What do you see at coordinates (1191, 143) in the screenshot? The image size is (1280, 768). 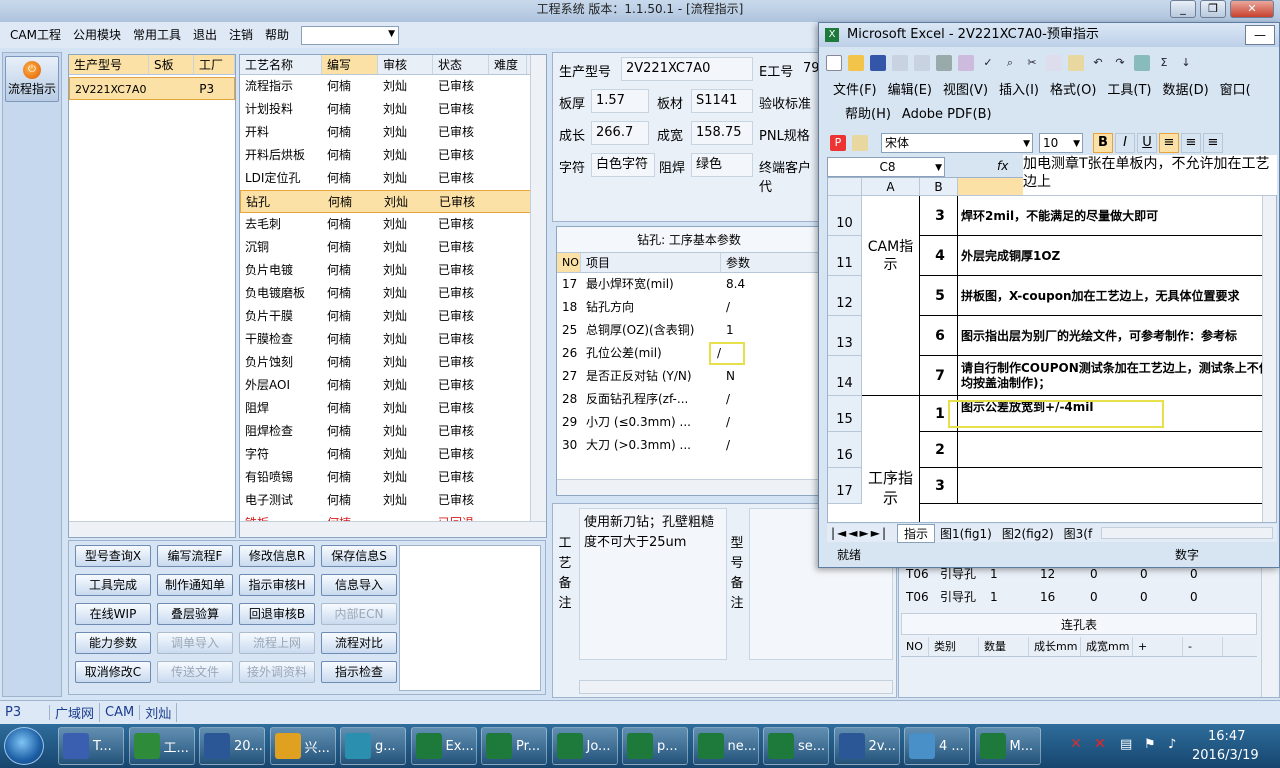 I see `align-center-button: ≡` at bounding box center [1191, 143].